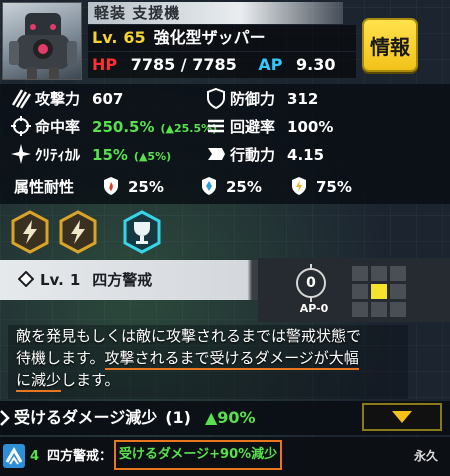 The width and height of the screenshot is (450, 476). I want to click on resist-fire: 25%, so click(133, 187).